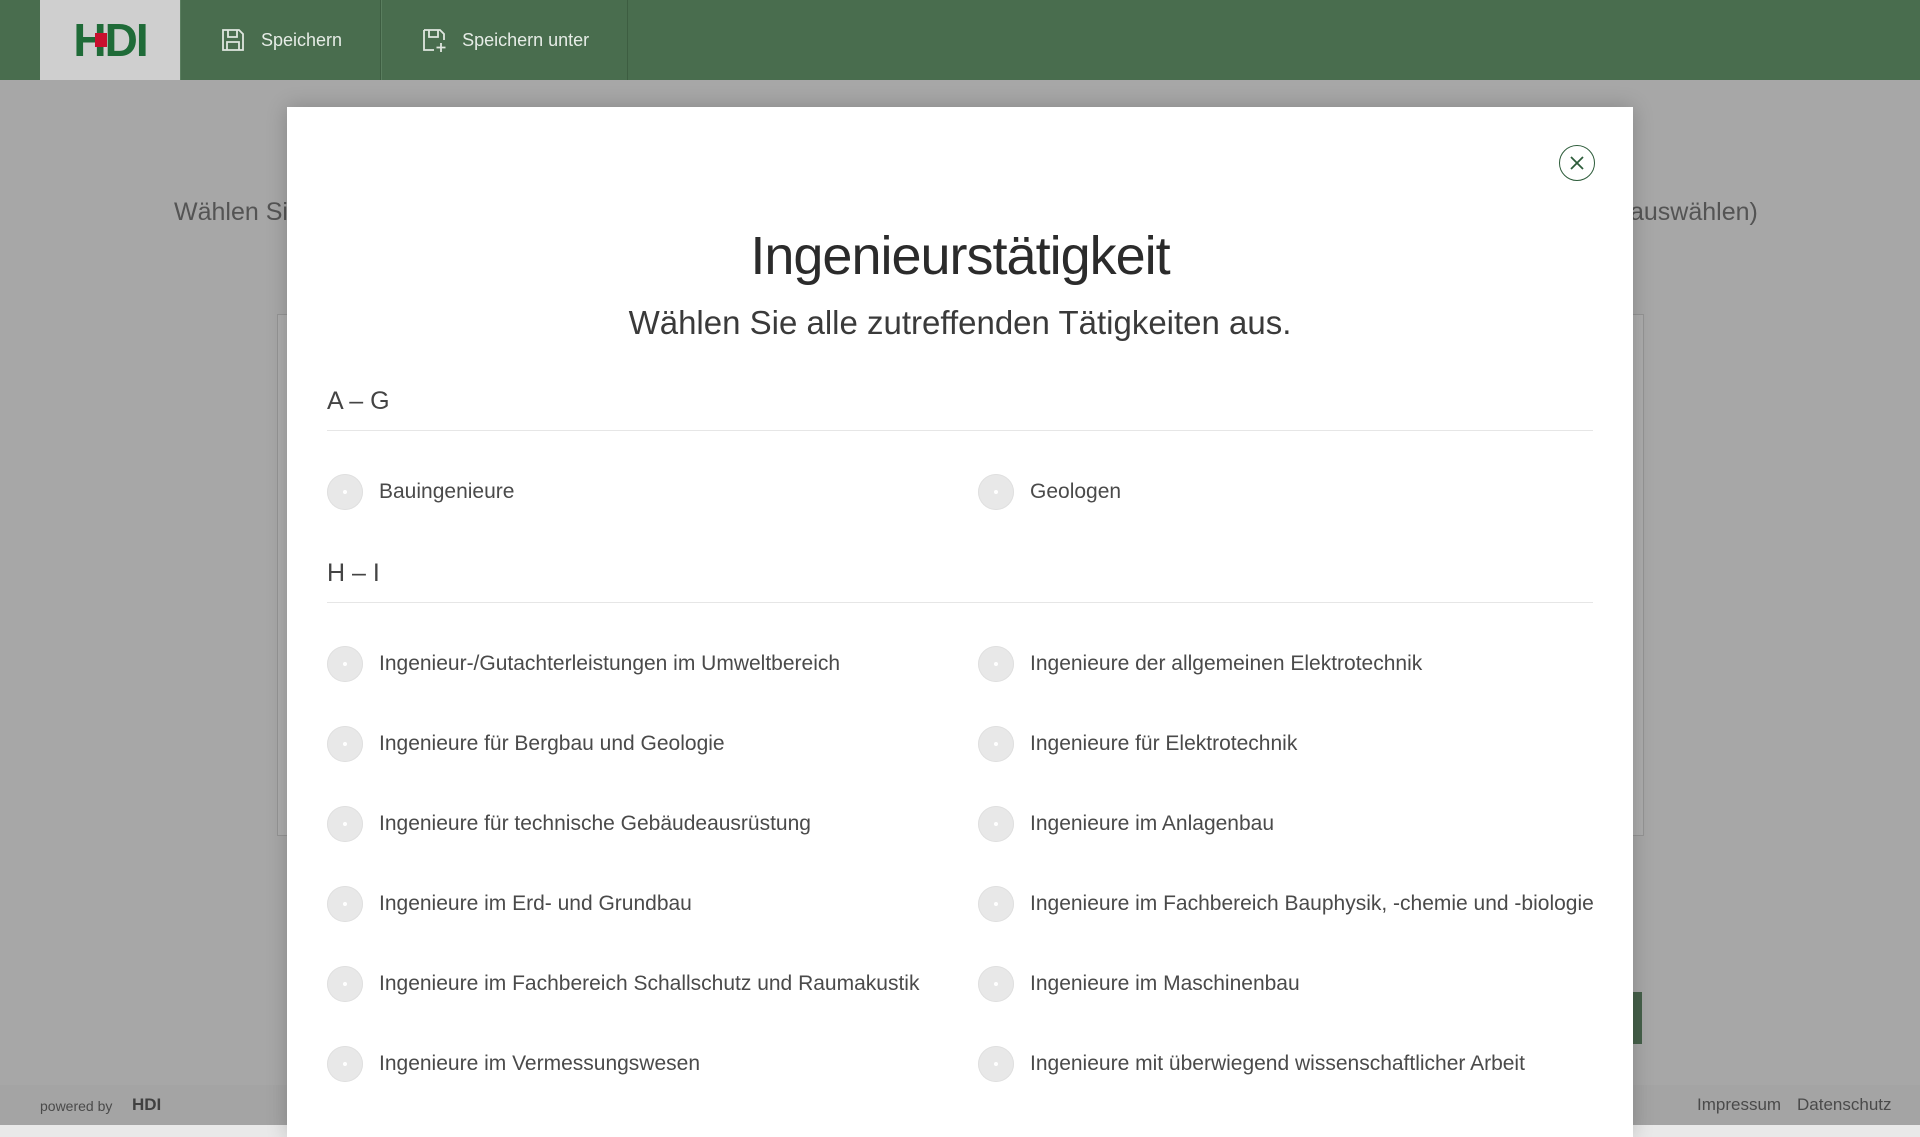 This screenshot has height=1137, width=1920. I want to click on option-geologen: Geologen, so click(1049, 492).